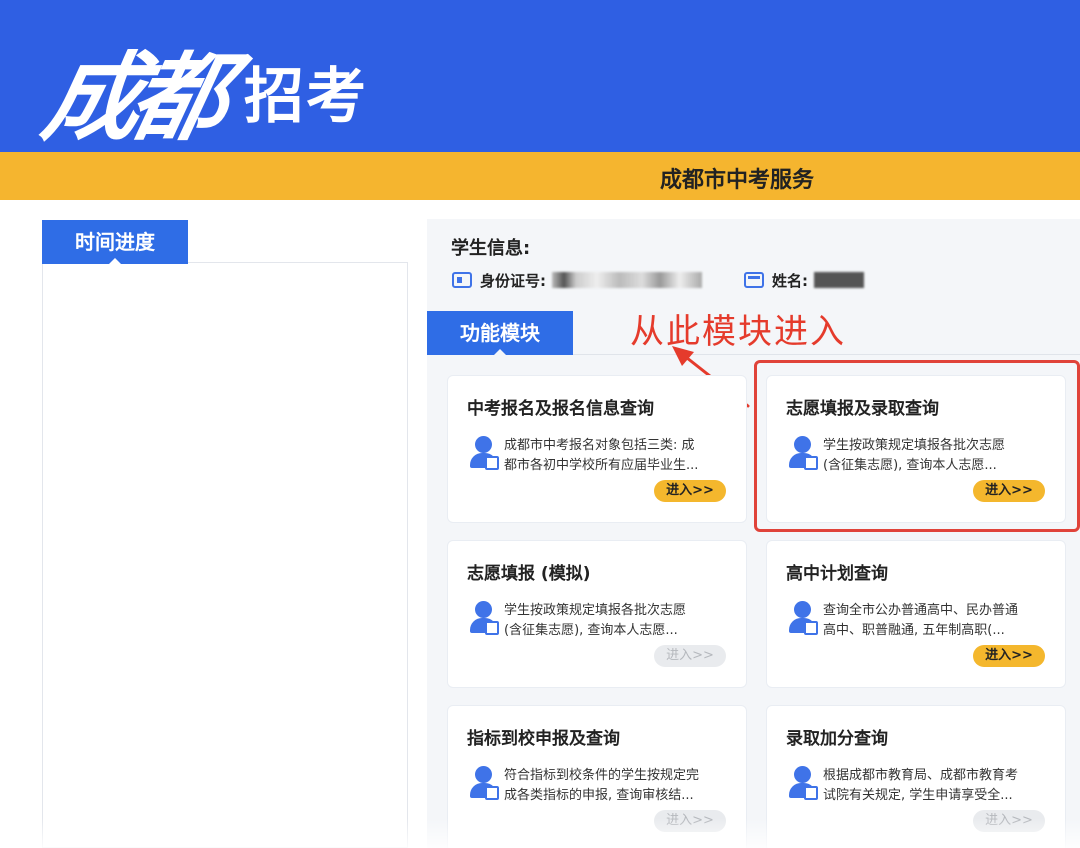 The height and width of the screenshot is (848, 1080). What do you see at coordinates (560, 409) in the screenshot?
I see `module-title: 中考报名及报名信息查询` at bounding box center [560, 409].